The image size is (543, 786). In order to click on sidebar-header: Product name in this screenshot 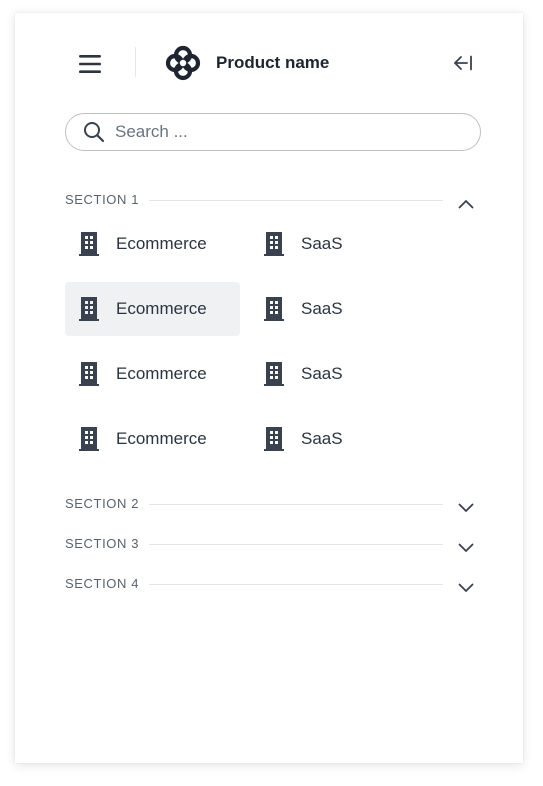, I will do `click(269, 63)`.